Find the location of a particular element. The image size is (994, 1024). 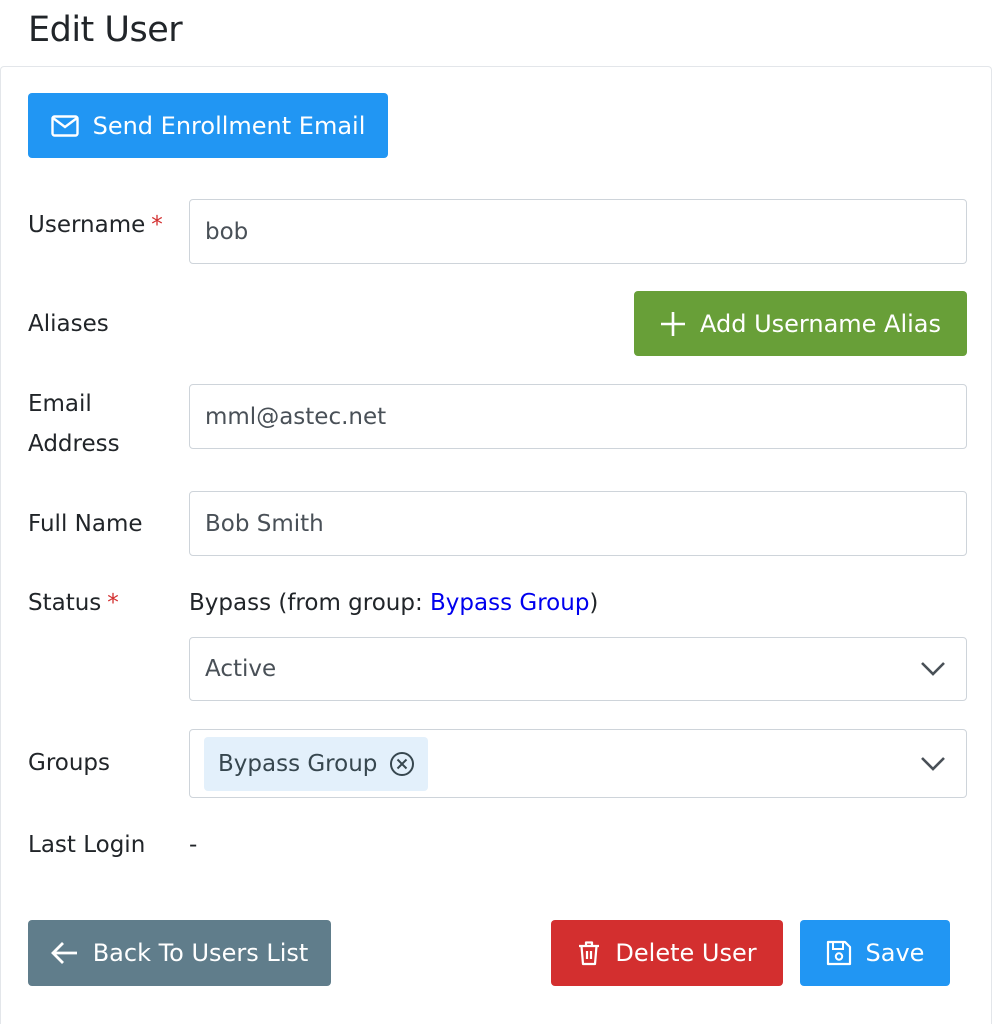

delete-user-button: Delete User is located at coordinates (667, 953).